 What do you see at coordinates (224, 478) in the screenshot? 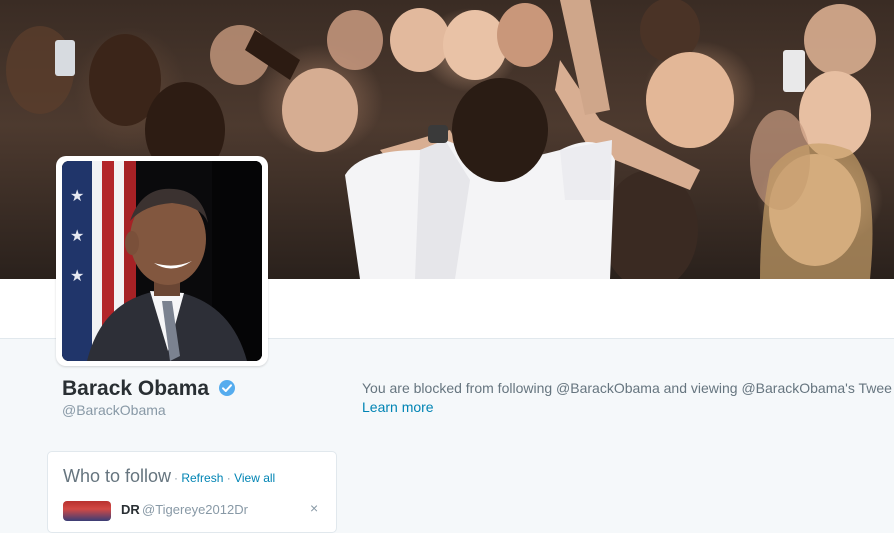
I see `who-to-follow-actions: · Refresh · View all` at bounding box center [224, 478].